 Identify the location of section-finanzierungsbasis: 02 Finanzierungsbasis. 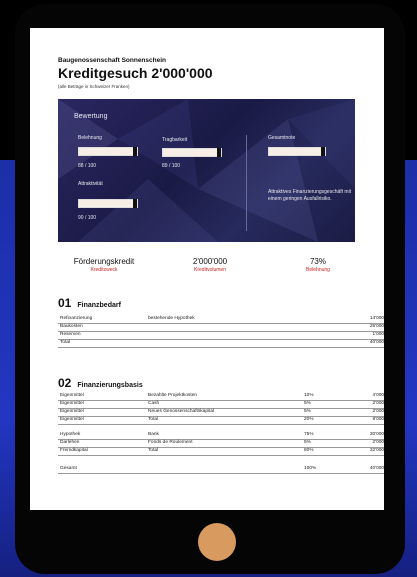
(100, 383).